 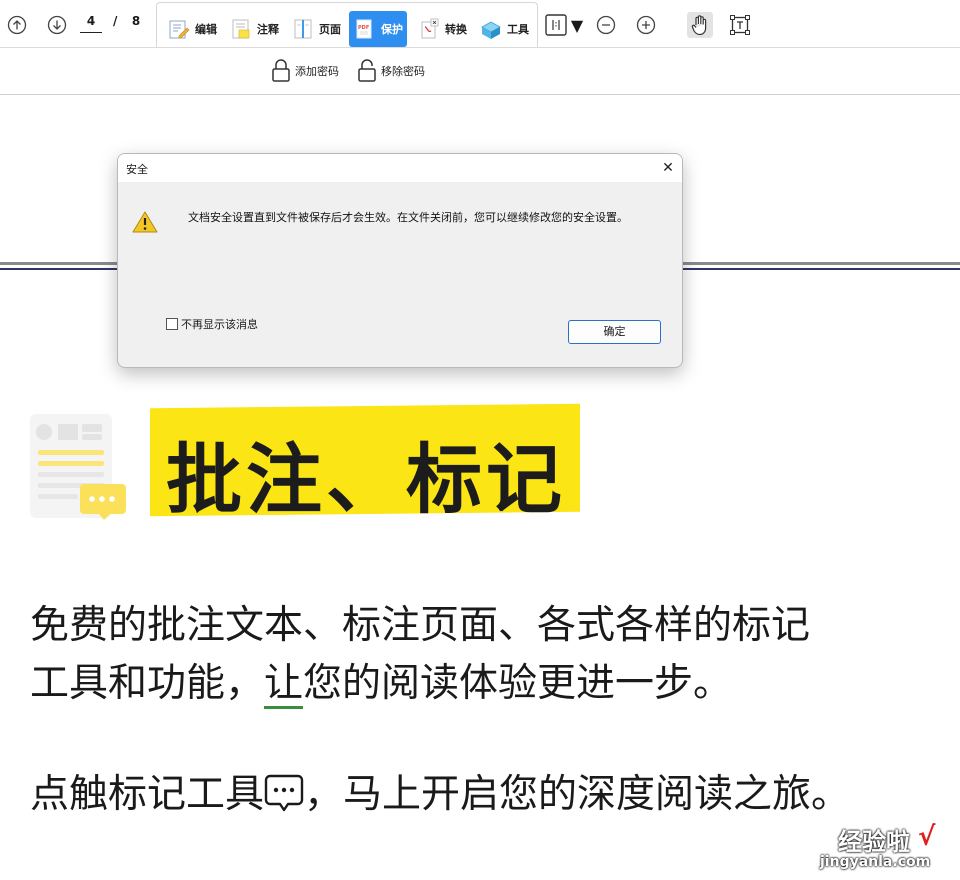 I want to click on protect-pdf-icon: PDF, so click(x=364, y=29).